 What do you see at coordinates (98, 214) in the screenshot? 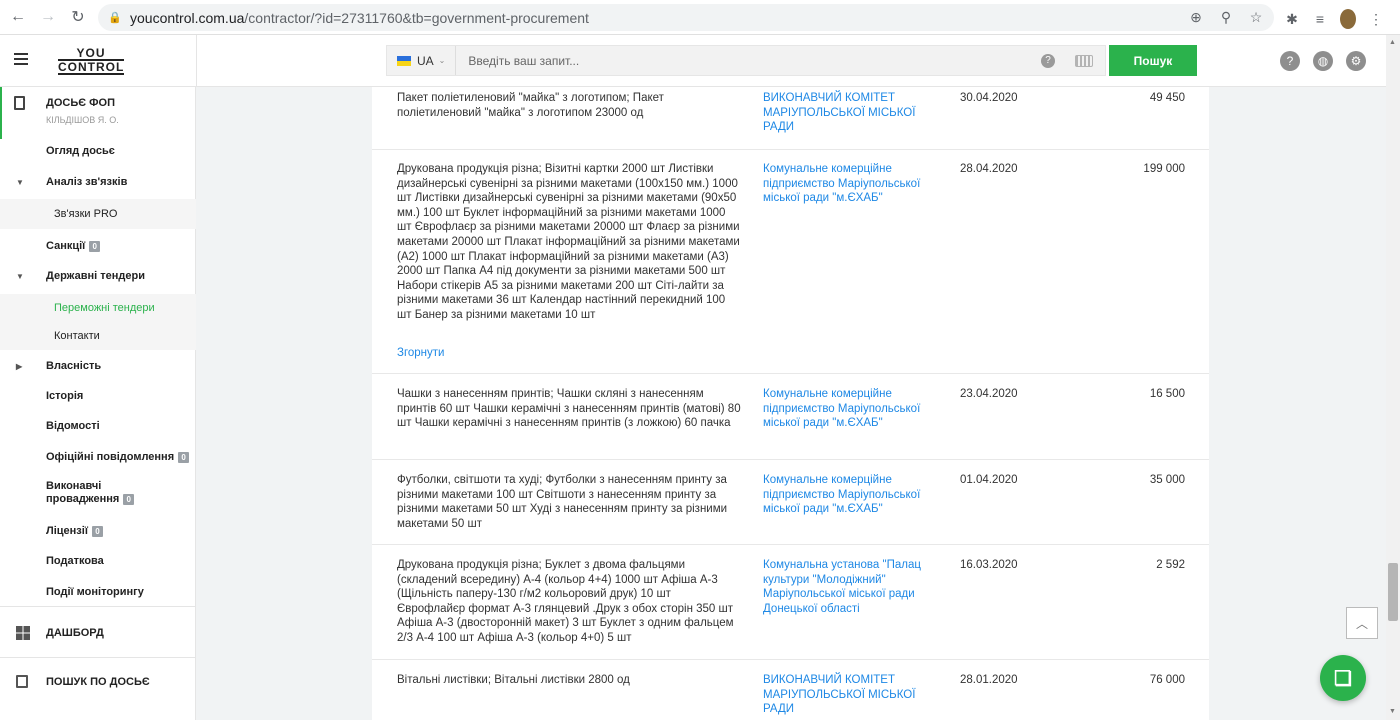
I see `sidebar-item-relations-pro: Зв'язки PRO` at bounding box center [98, 214].